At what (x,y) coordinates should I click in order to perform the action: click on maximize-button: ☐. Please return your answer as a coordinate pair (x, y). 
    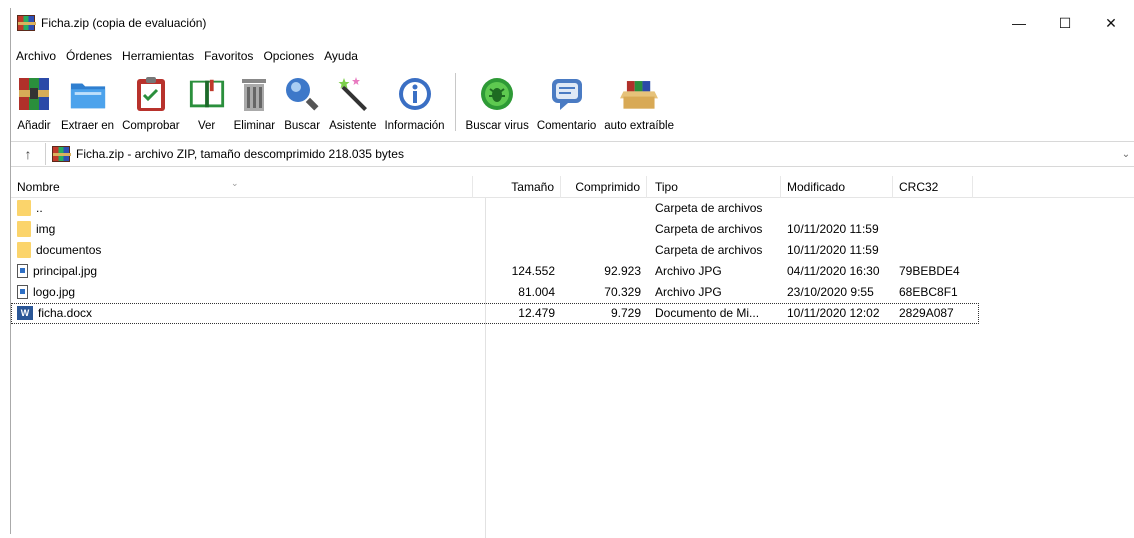
    Looking at the image, I should click on (1065, 23).